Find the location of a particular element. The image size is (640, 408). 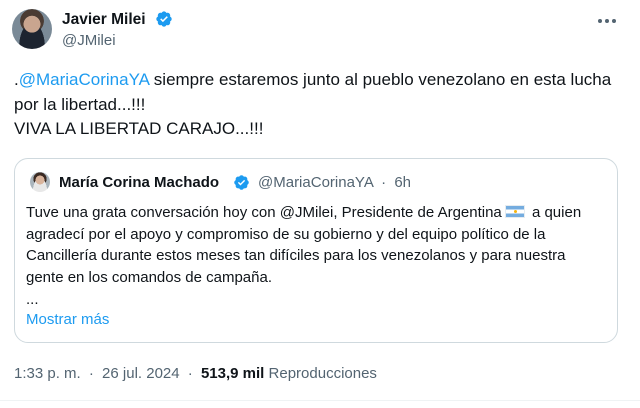

tweet-date: 26 jul. 2024 is located at coordinates (141, 373).